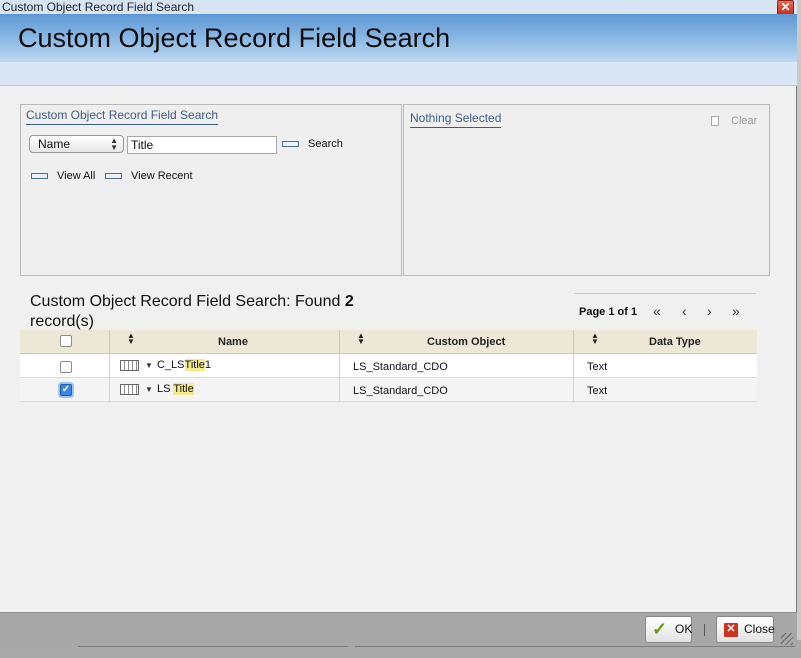  Describe the element at coordinates (675, 342) in the screenshot. I see `column-label-data-type: Data Type` at that location.